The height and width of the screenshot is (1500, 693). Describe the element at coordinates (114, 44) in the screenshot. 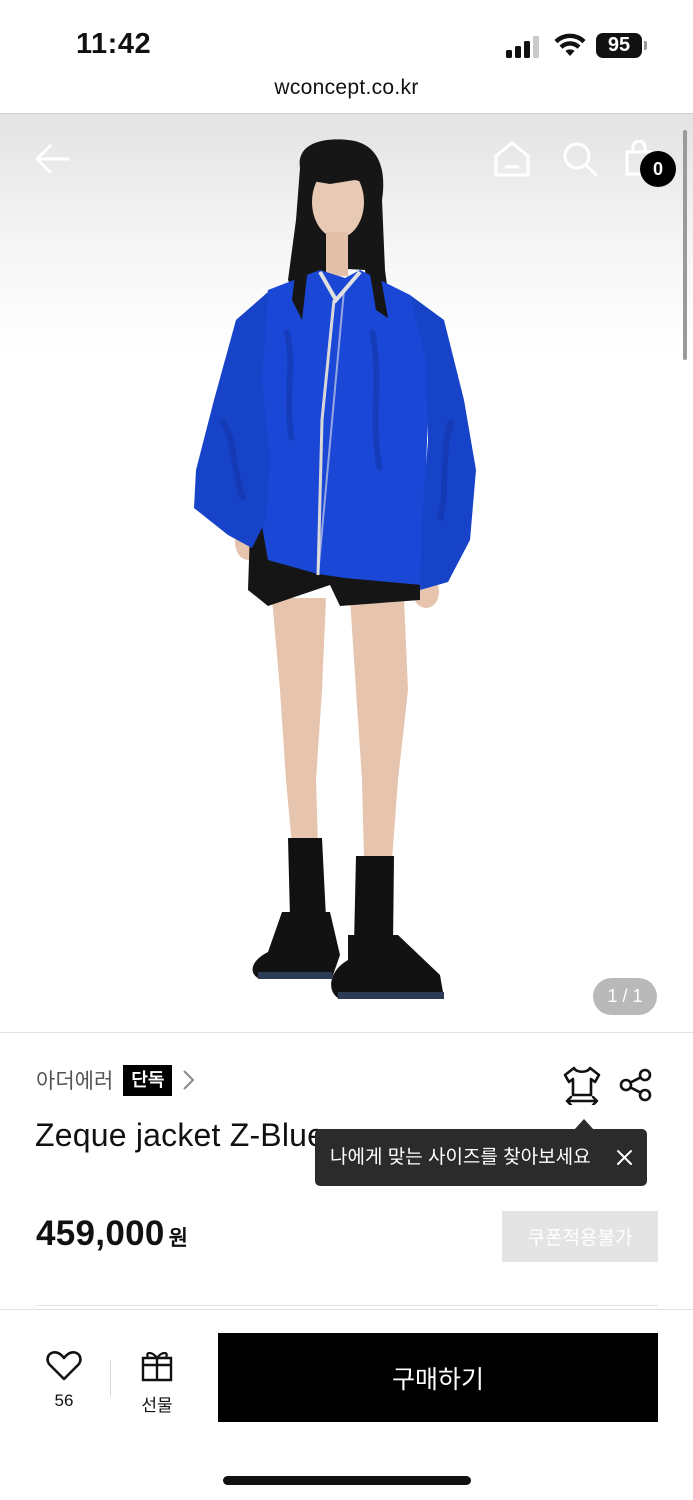

I see `status-time: 11:42` at that location.